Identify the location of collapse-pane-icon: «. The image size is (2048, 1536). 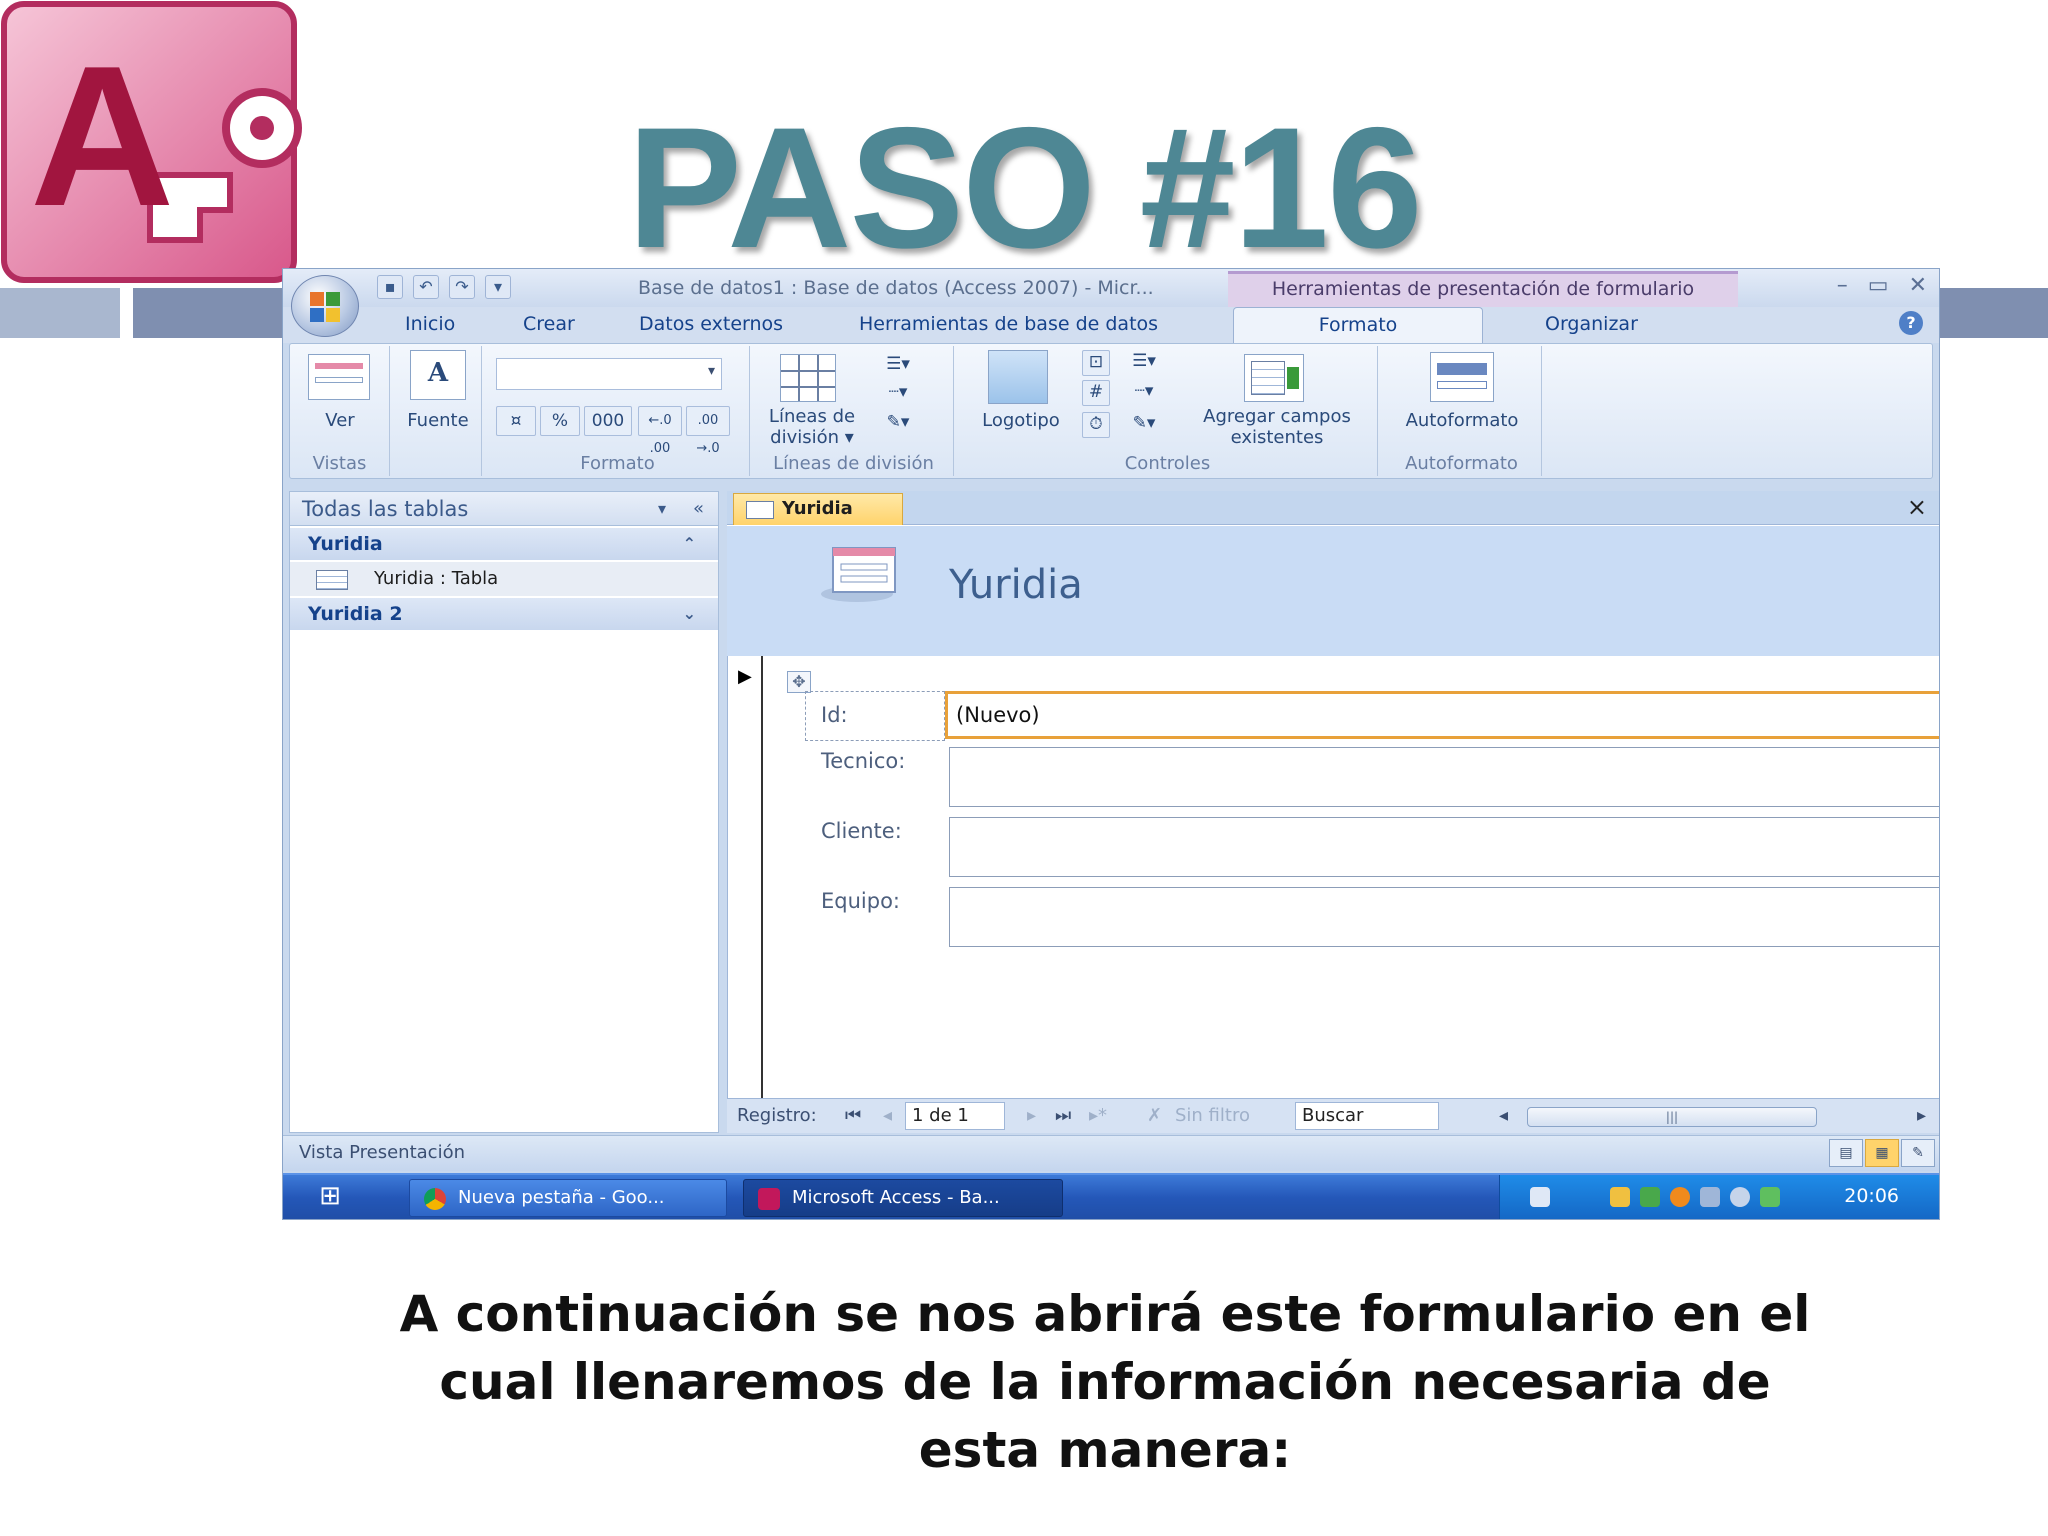
(698, 509).